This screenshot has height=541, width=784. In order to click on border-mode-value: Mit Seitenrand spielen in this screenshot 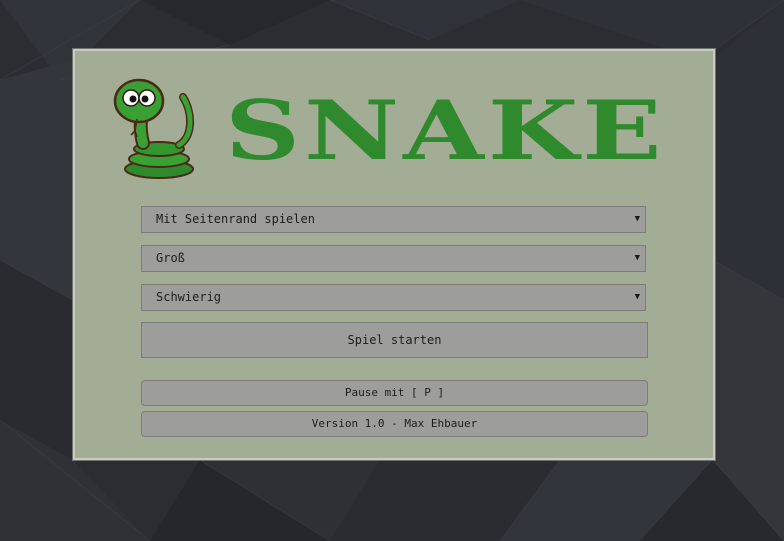, I will do `click(235, 219)`.